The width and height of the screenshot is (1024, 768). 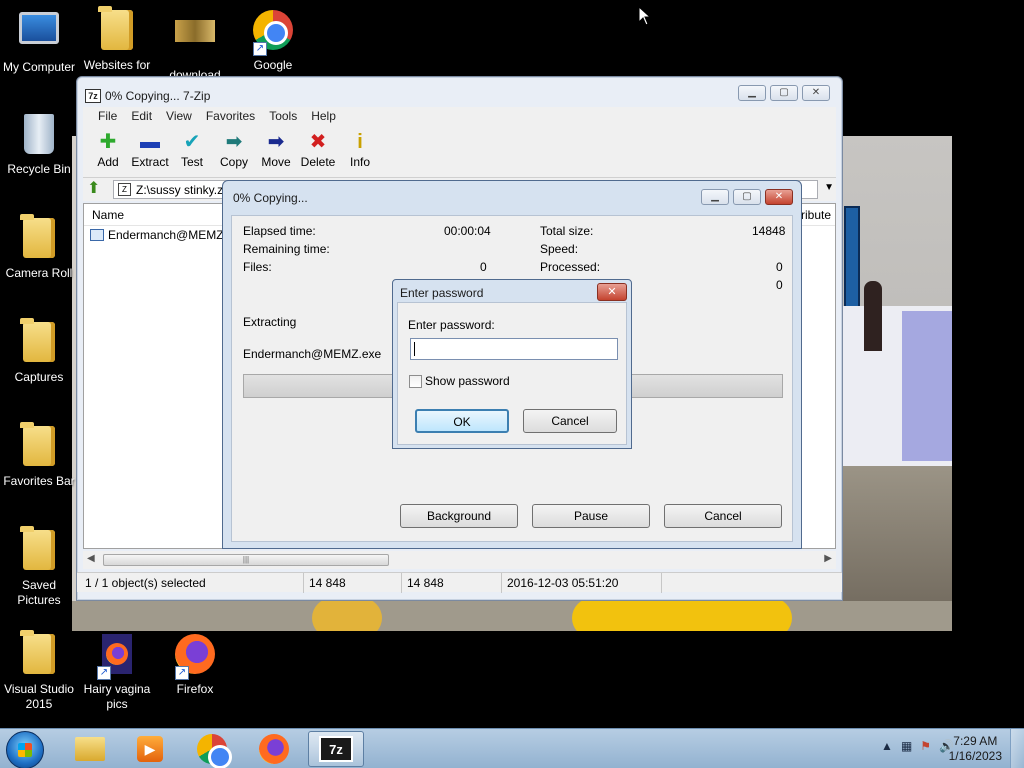 I want to click on show-password-checkbox, so click(x=415, y=381).